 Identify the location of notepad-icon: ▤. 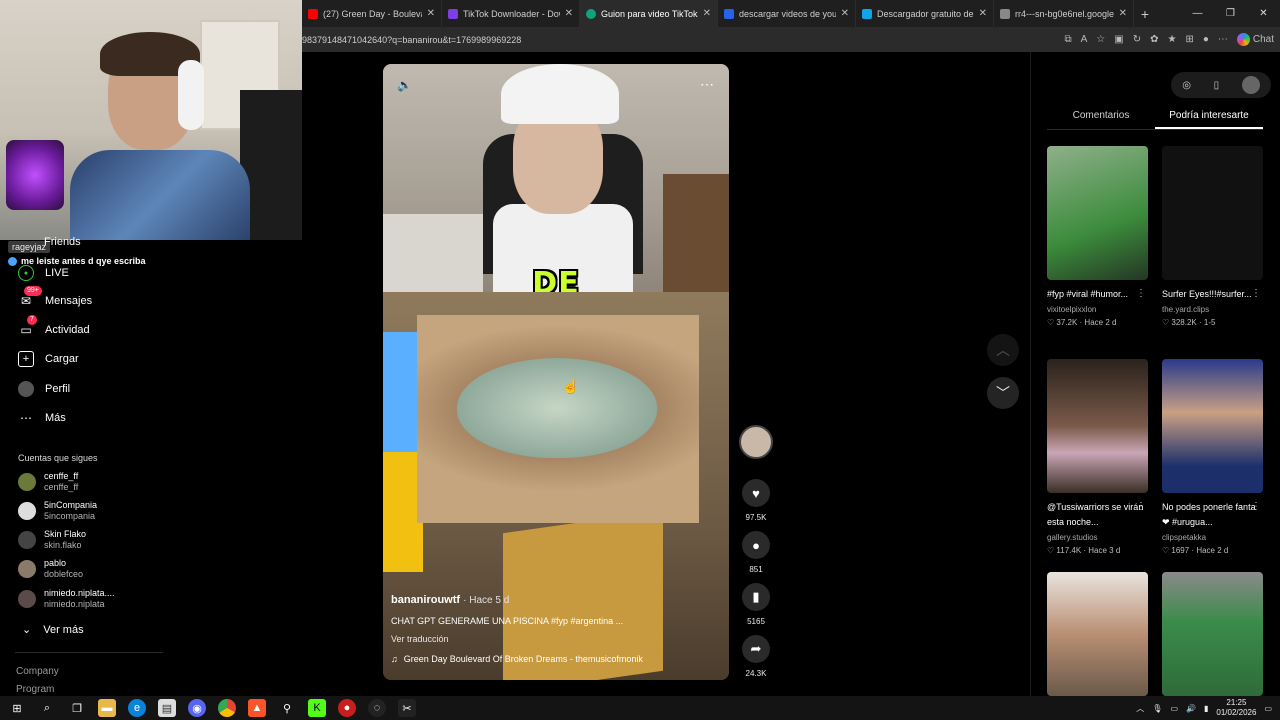
(167, 708).